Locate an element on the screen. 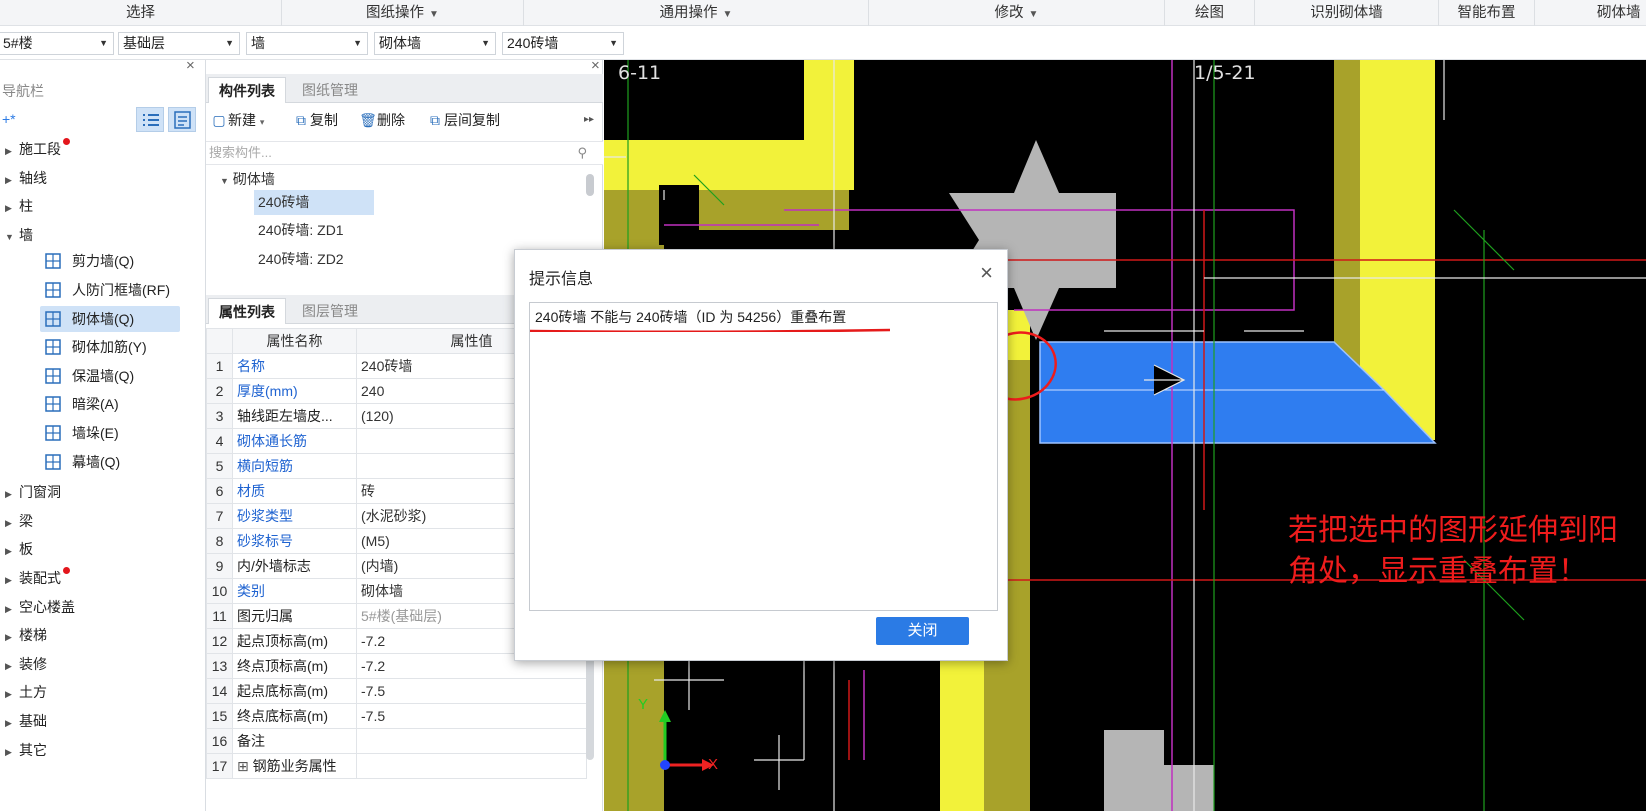 This screenshot has width=1646, height=811. sparkle-add-icon: +* is located at coordinates (9, 119).